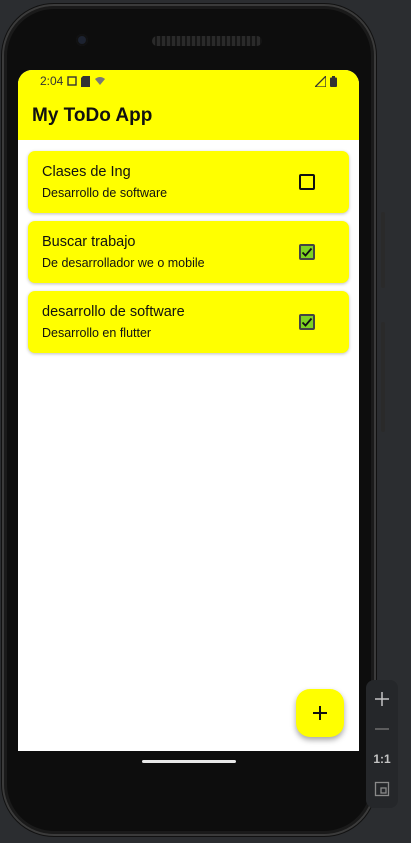 This screenshot has height=843, width=411. What do you see at coordinates (86, 172) in the screenshot?
I see `todo-title: Clases de Ing` at bounding box center [86, 172].